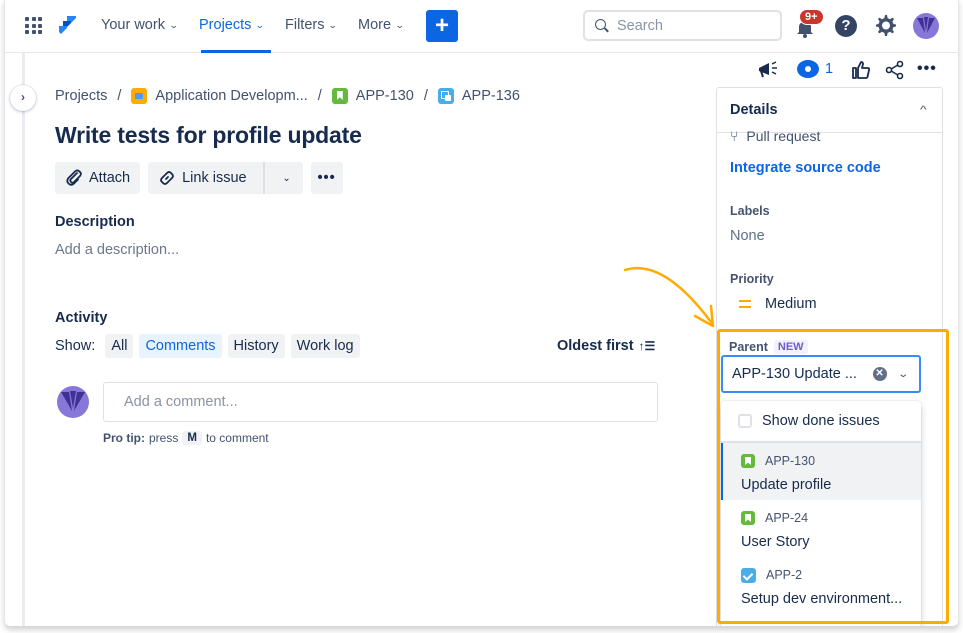  What do you see at coordinates (23, 98) in the screenshot?
I see `expand-sidebar-button: ›` at bounding box center [23, 98].